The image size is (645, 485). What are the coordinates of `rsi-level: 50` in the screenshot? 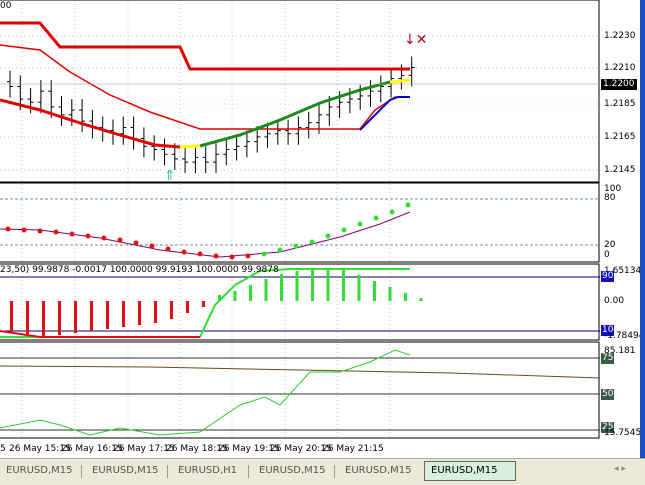 It's located at (608, 394).